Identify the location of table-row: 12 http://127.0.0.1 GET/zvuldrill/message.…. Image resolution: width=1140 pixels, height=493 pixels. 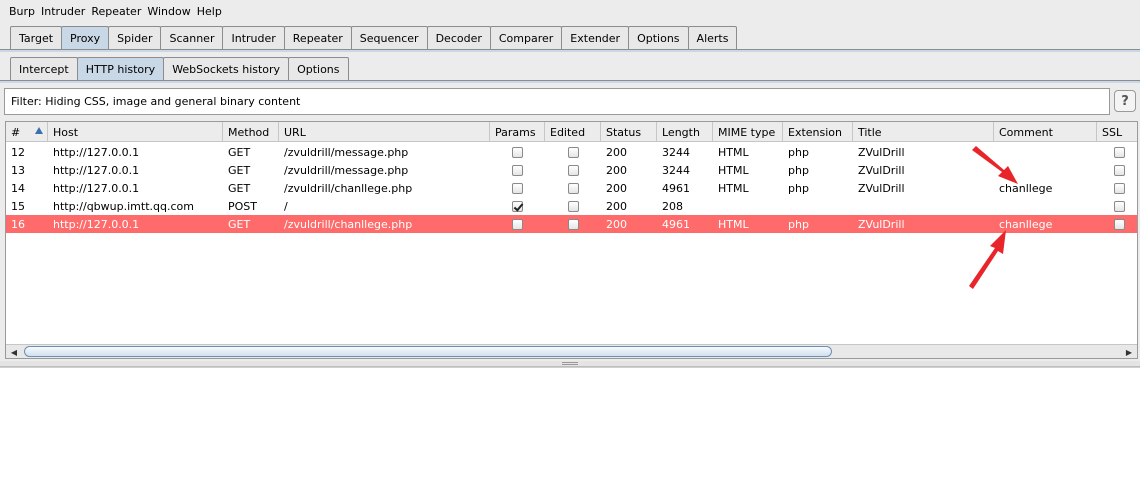
(571, 152).